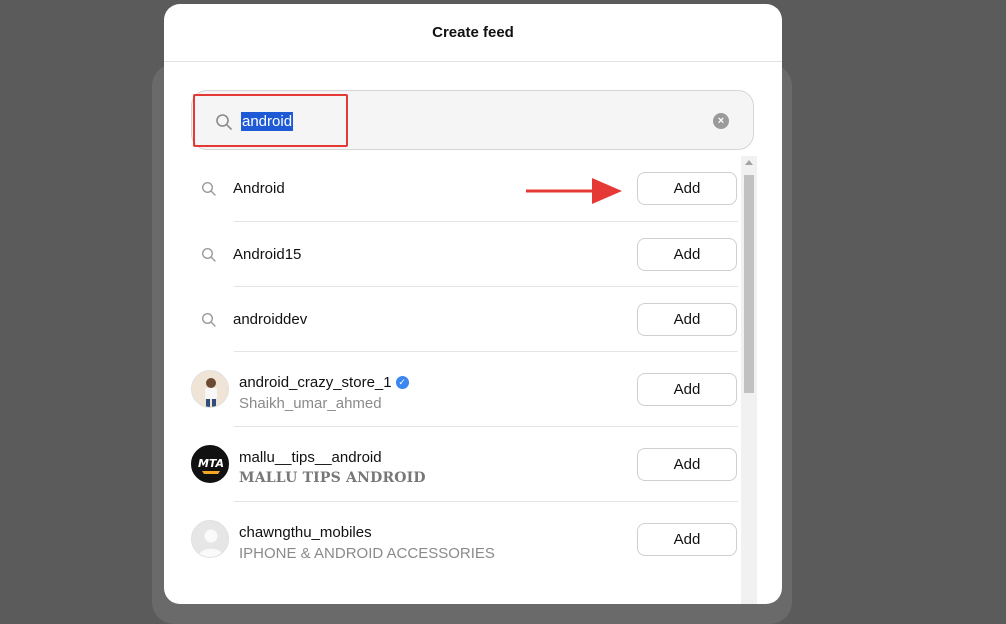 This screenshot has width=1006, height=624. What do you see at coordinates (305, 532) in the screenshot?
I see `account-username: chawngthu_mobiles` at bounding box center [305, 532].